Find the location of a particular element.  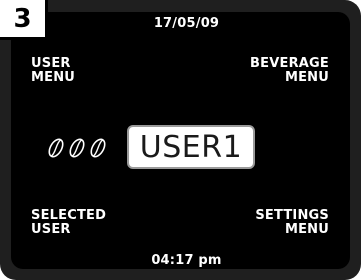

selected-user-button: SELECTED USER is located at coordinates (68, 223).